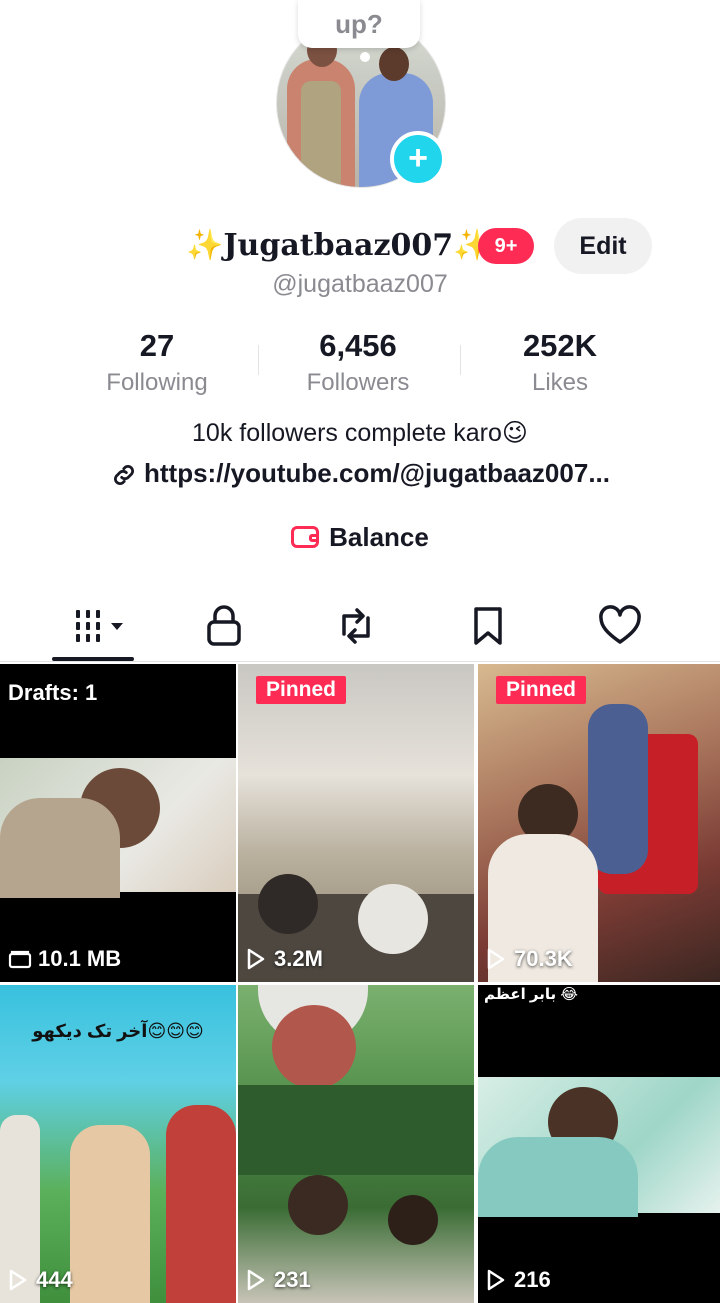 The width and height of the screenshot is (720, 1303). I want to click on repost-icon, so click(356, 626).